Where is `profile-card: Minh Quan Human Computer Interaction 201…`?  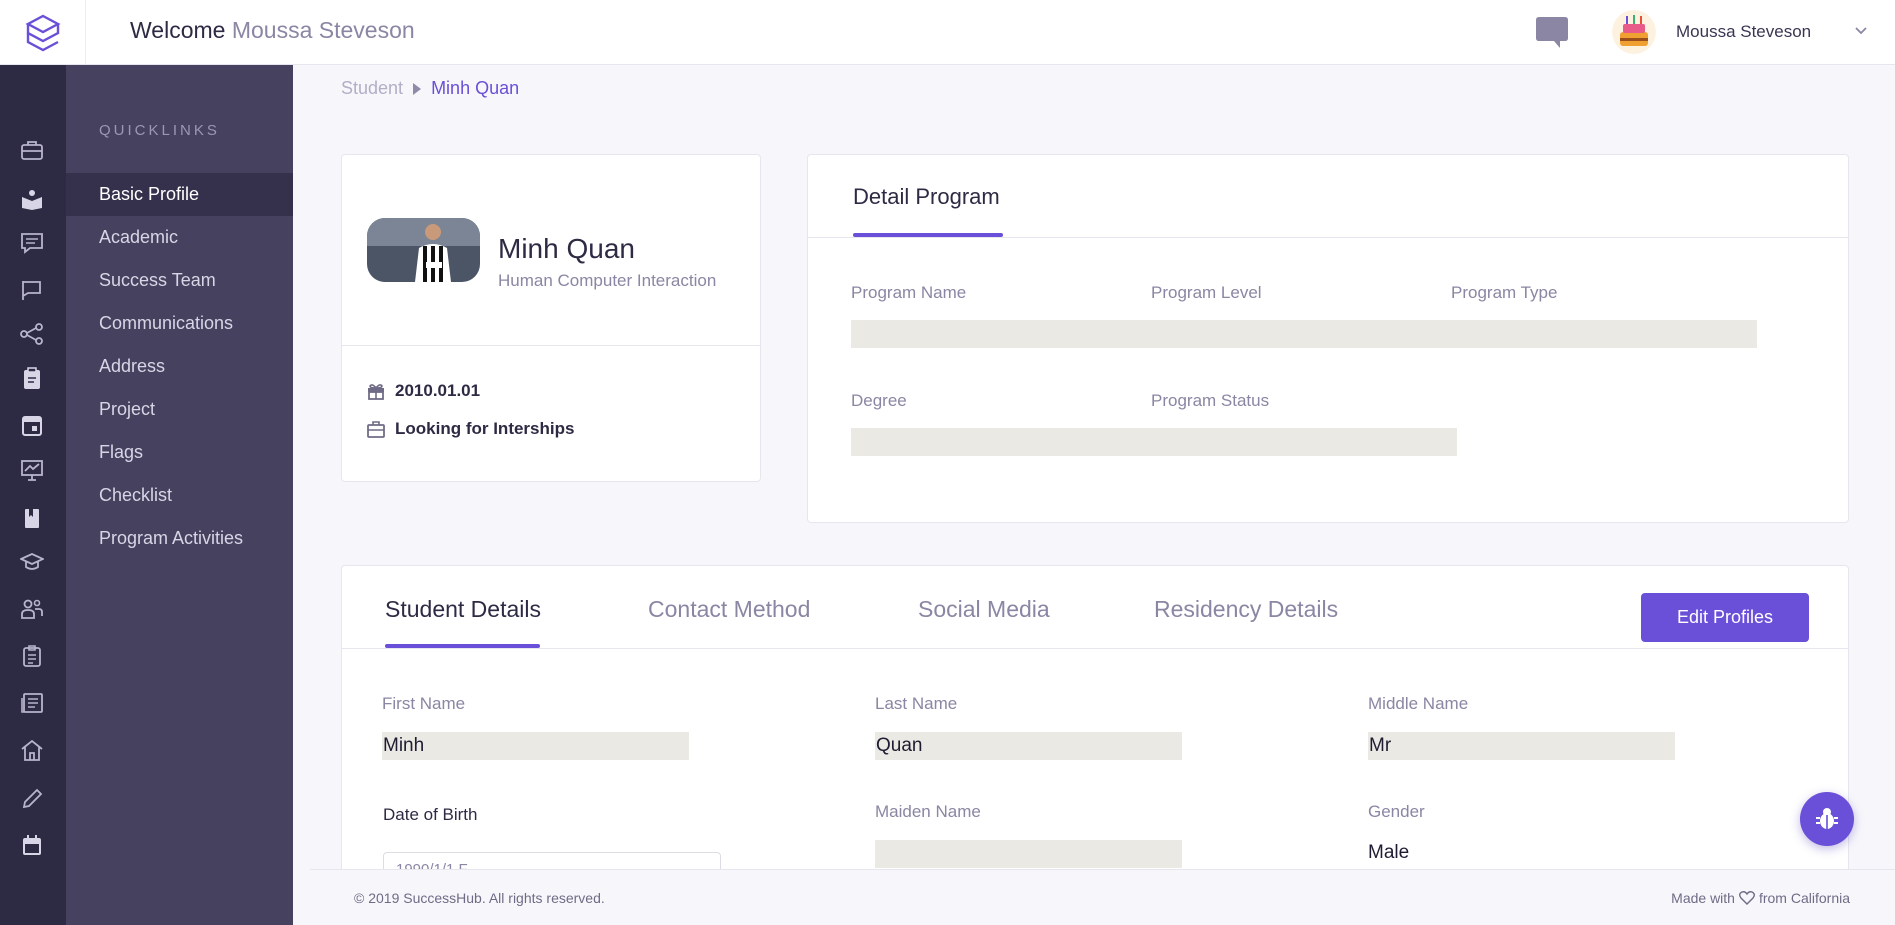 profile-card: Minh Quan Human Computer Interaction 201… is located at coordinates (551, 318).